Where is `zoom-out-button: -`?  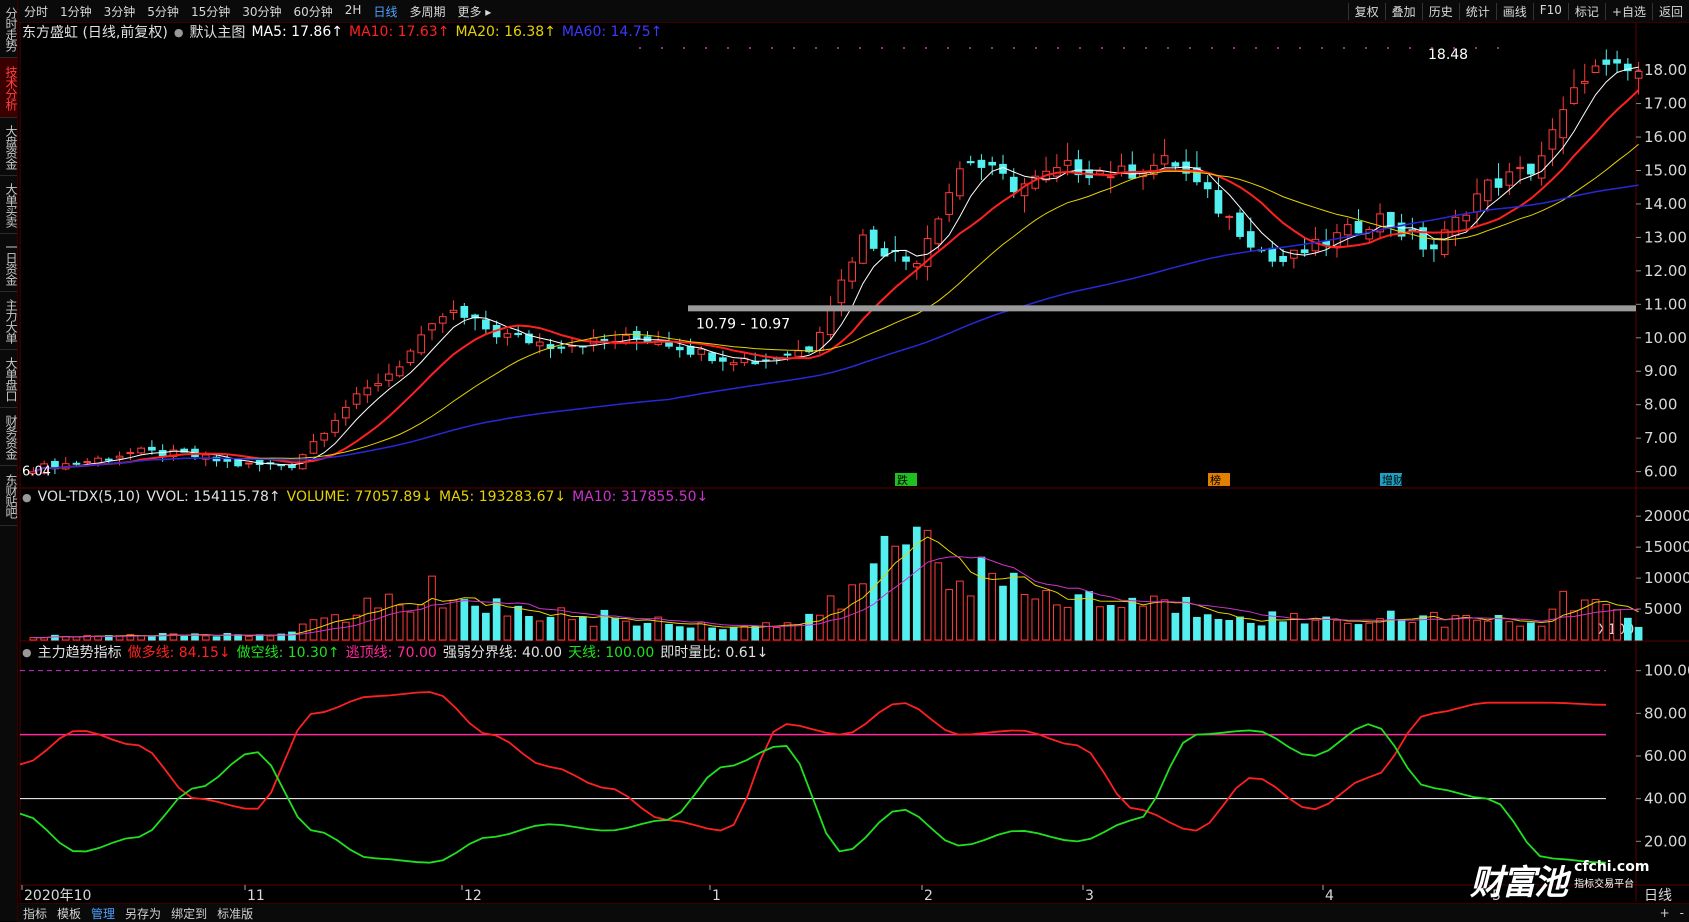 zoom-out-button: - is located at coordinates (1682, 913).